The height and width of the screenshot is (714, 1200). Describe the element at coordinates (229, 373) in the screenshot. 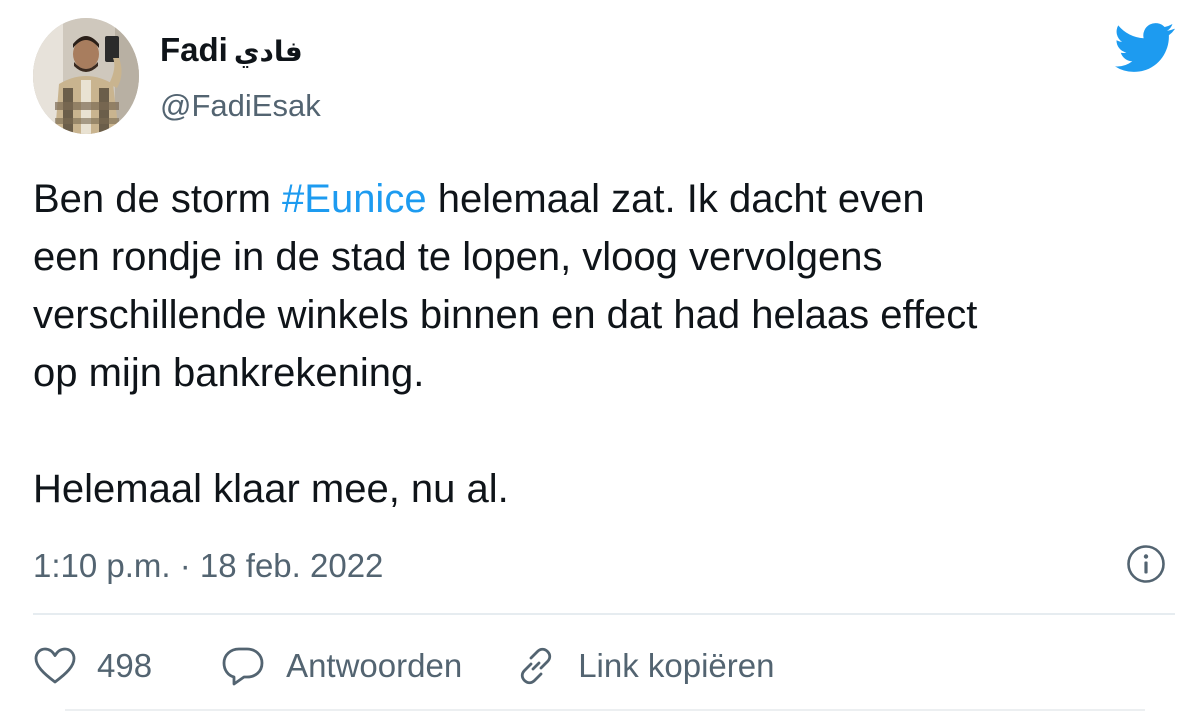

I see `tweet-text-line-4: op mijn bankrekening.` at that location.